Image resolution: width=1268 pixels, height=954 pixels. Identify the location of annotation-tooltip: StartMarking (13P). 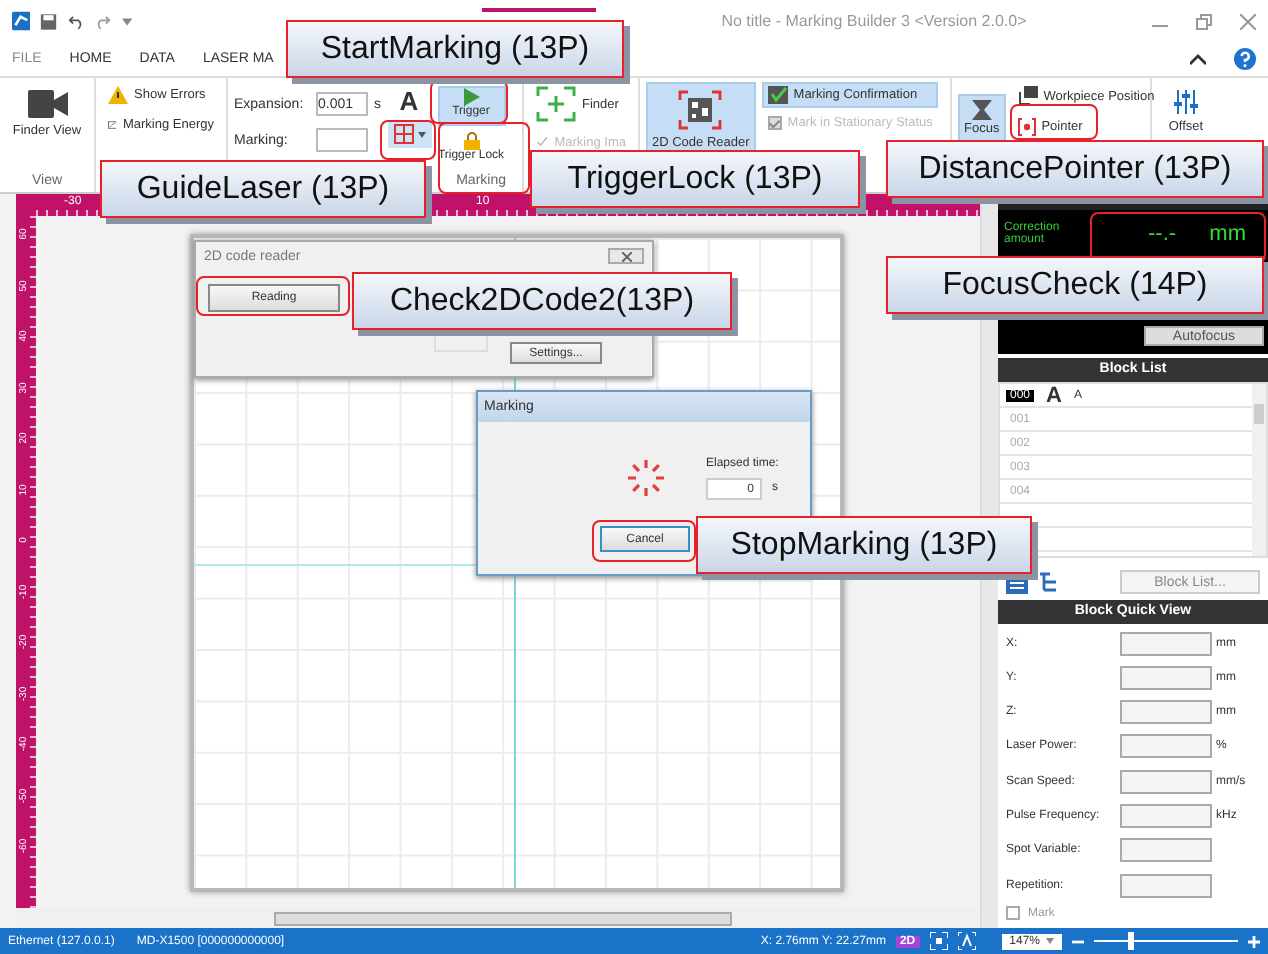
(455, 49).